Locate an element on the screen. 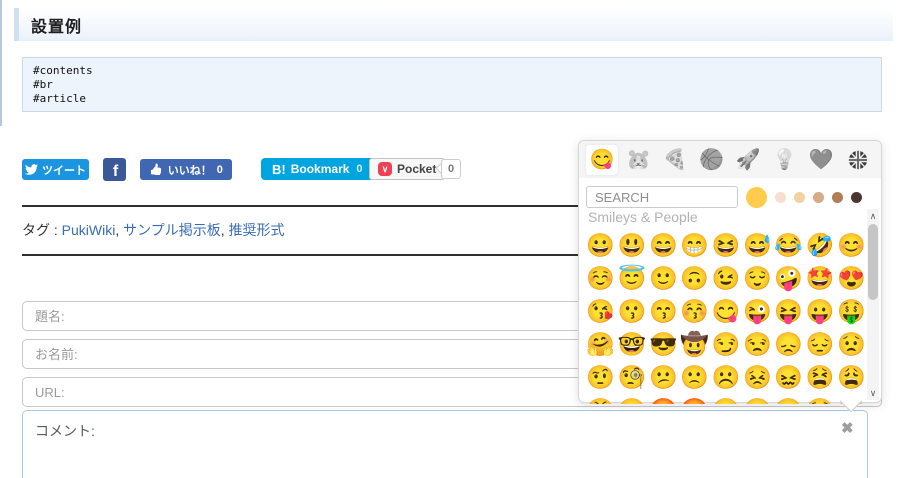 This screenshot has height=478, width=910. category-emoji-icon: ❤️ is located at coordinates (821, 159).